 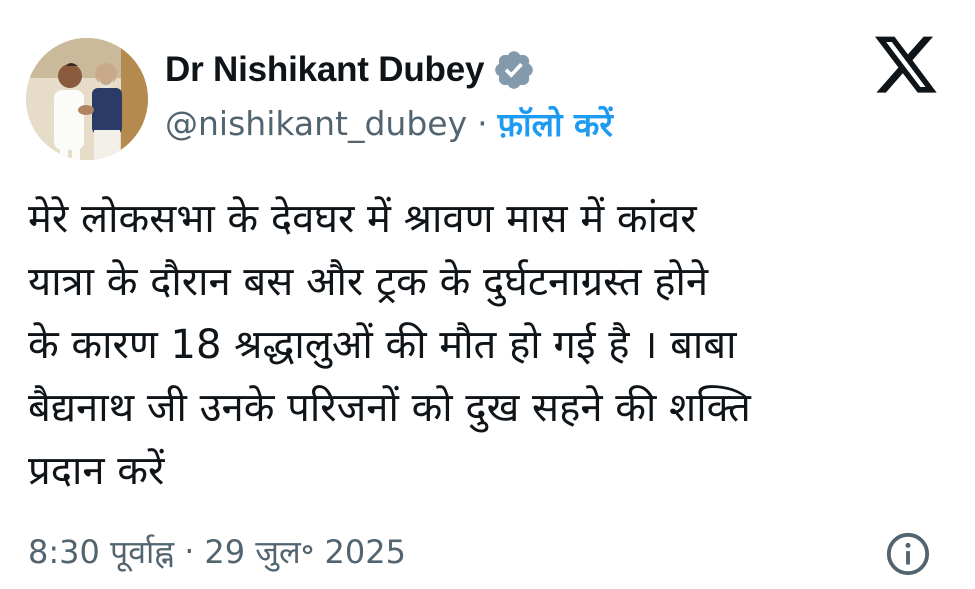 I want to click on tweet-date: 29 जुल॰ 2025, so click(x=305, y=551).